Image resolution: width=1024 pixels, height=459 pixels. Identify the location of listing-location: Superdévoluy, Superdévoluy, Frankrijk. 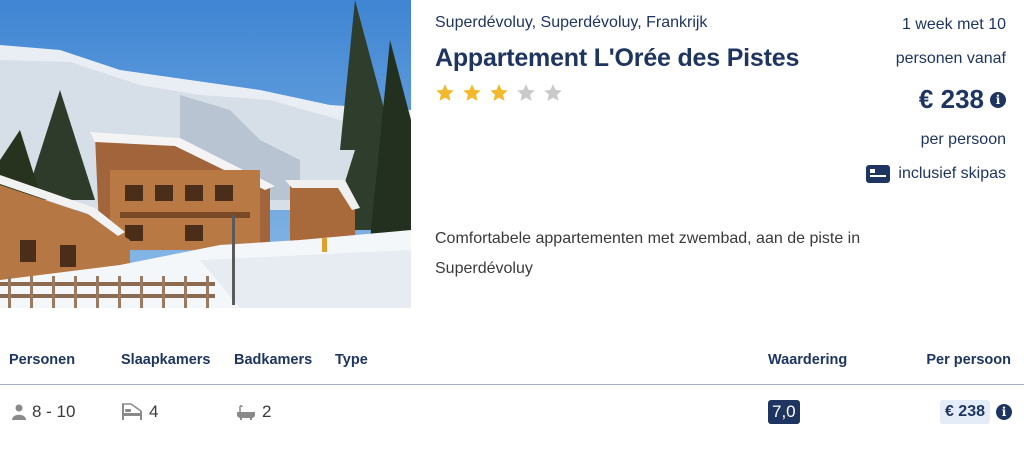
(571, 22).